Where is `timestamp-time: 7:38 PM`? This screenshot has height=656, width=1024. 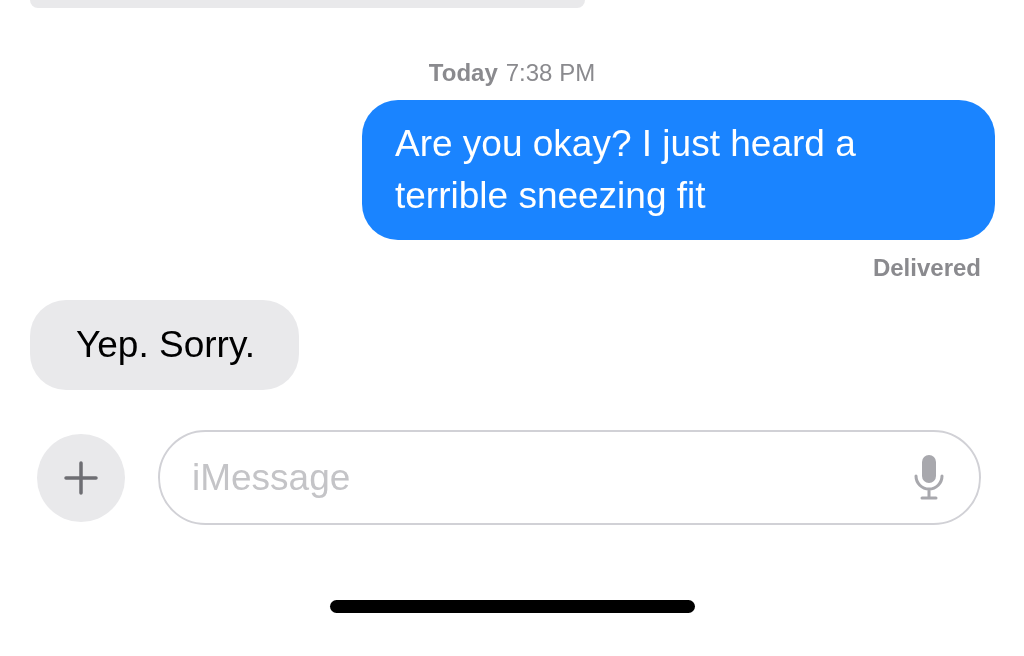
timestamp-time: 7:38 PM is located at coordinates (550, 73).